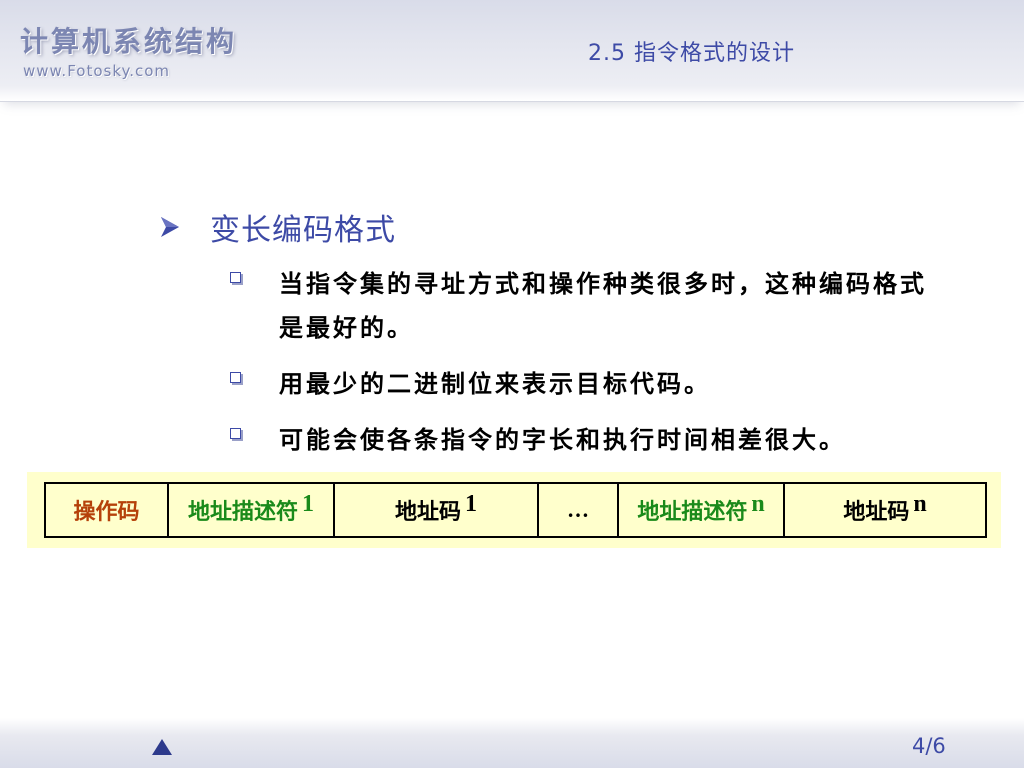 The image size is (1024, 768). Describe the element at coordinates (562, 440) in the screenshot. I see `bullet-text: 可能会使各条指令的字长和执行时间相差很大。` at that location.